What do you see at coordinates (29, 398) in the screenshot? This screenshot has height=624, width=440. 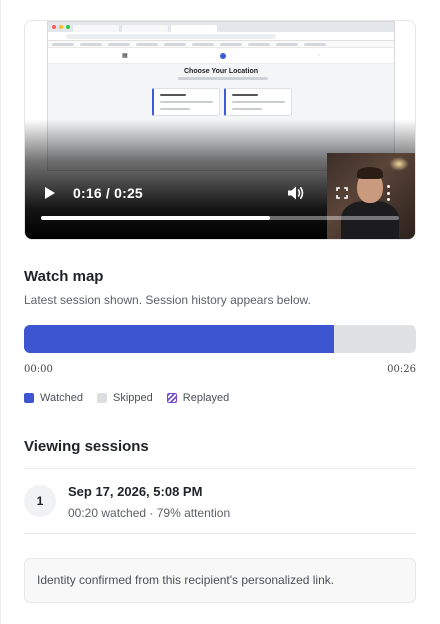 I see `watched-swatch` at bounding box center [29, 398].